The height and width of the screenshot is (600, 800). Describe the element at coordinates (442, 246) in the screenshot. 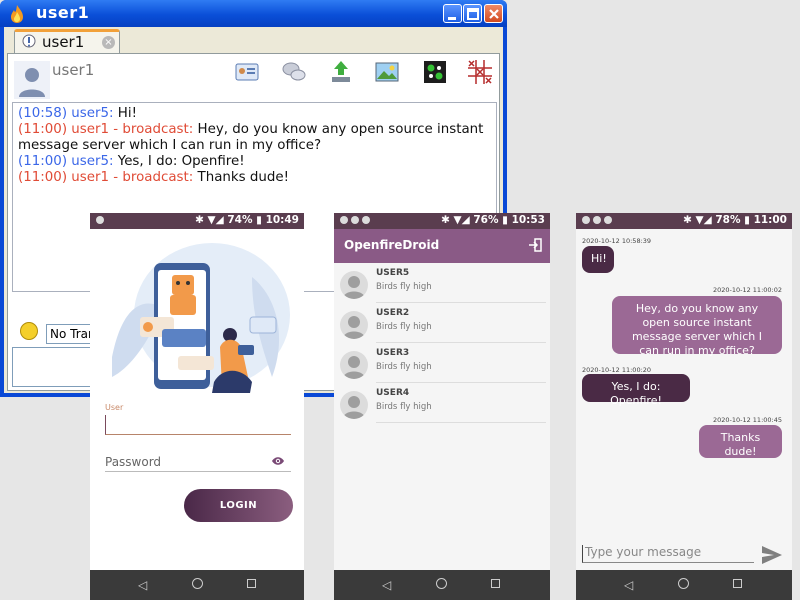

I see `app-bar: OpenfireDroid` at that location.